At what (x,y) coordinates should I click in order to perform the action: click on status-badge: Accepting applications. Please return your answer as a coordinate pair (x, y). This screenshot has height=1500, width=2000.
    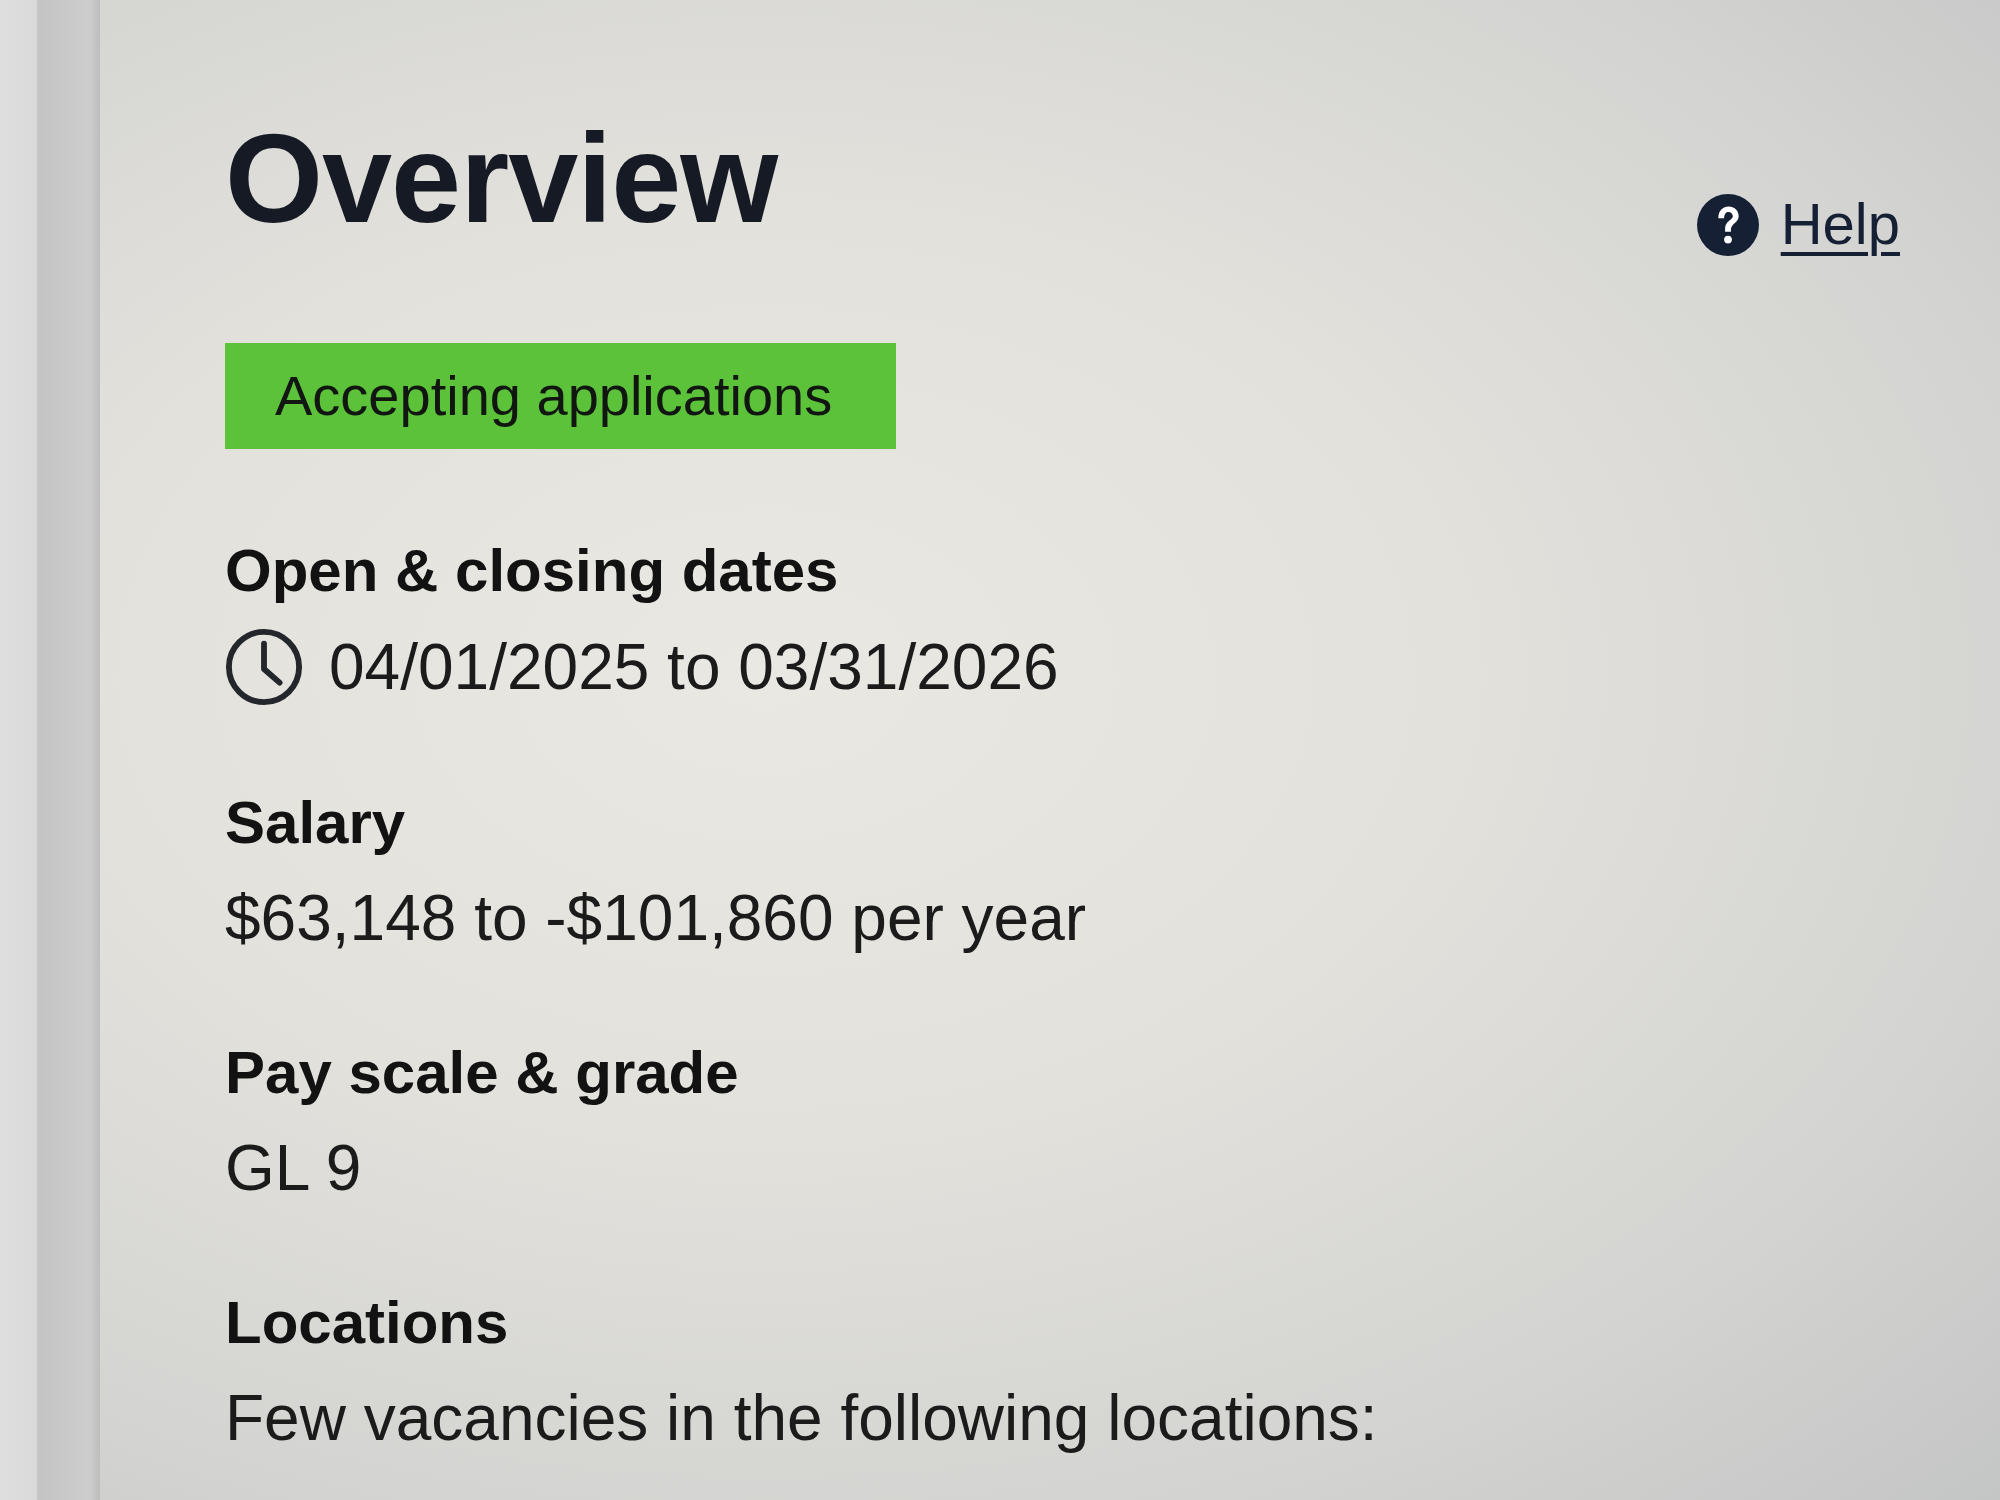
    Looking at the image, I should click on (561, 395).